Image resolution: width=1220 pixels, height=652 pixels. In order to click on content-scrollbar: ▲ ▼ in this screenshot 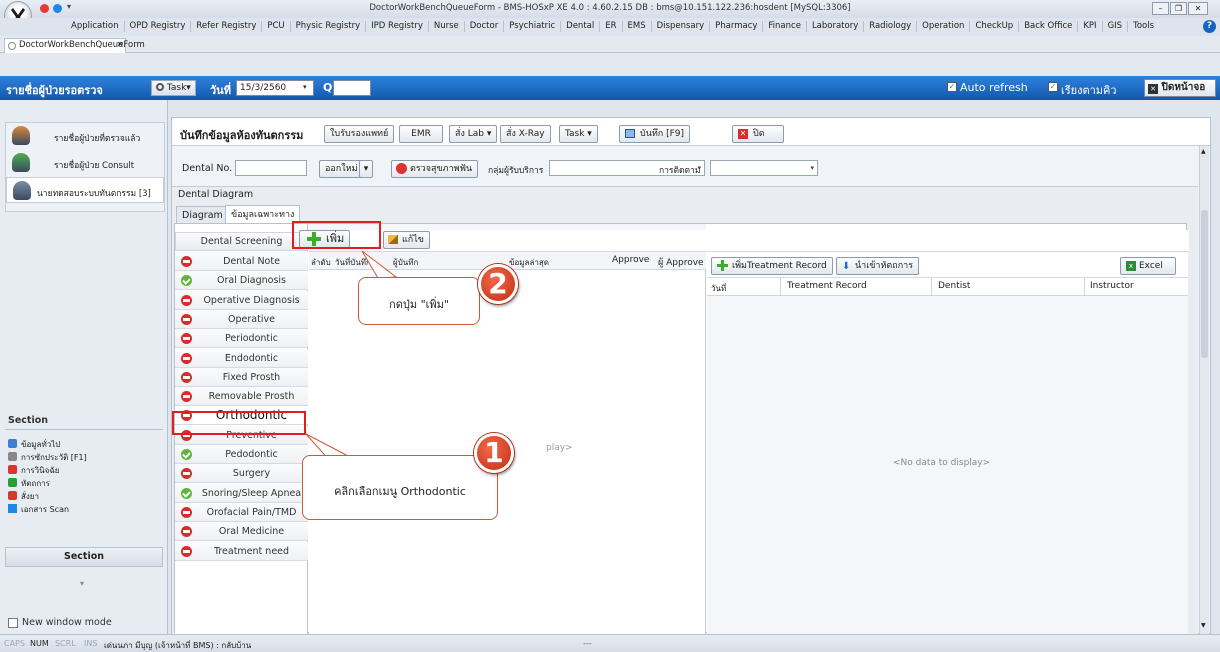, I will do `click(1204, 390)`.